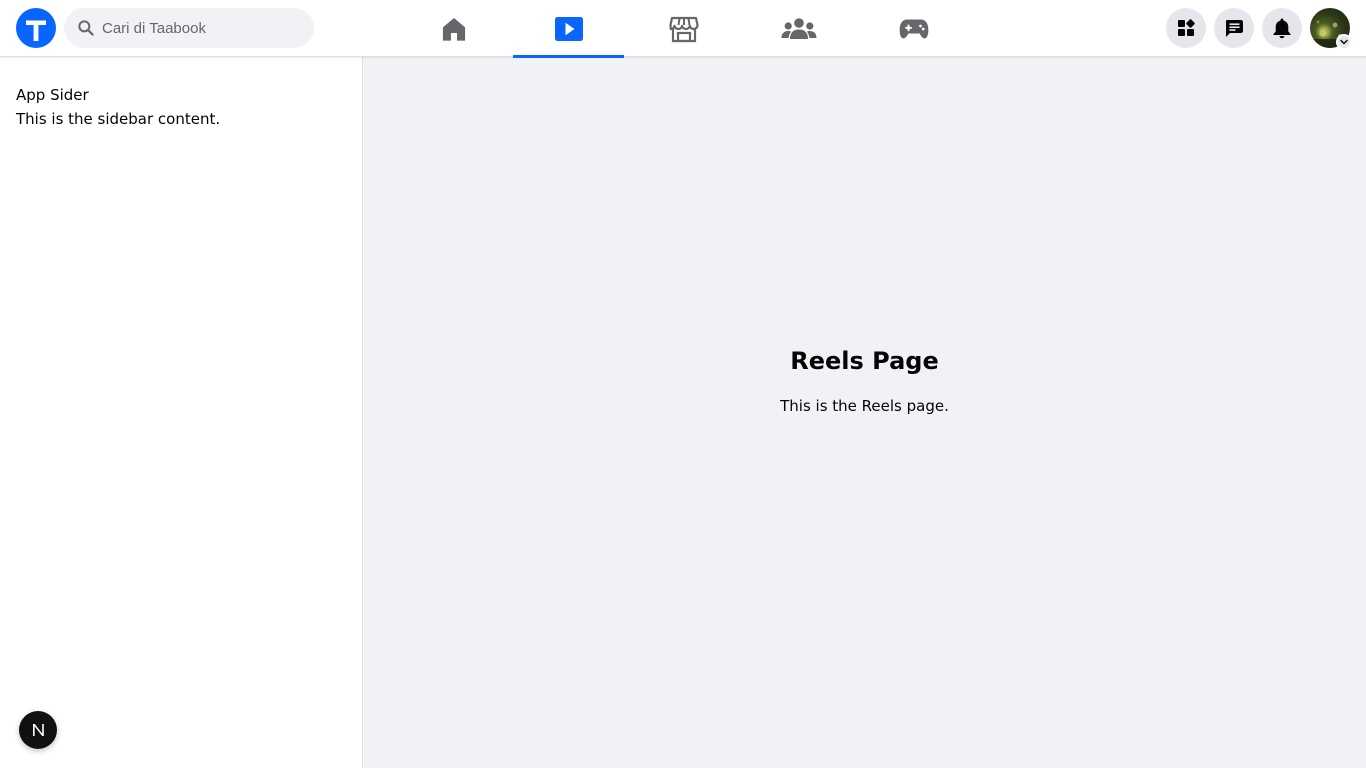  I want to click on next-dev-indicator-icon, so click(38, 730).